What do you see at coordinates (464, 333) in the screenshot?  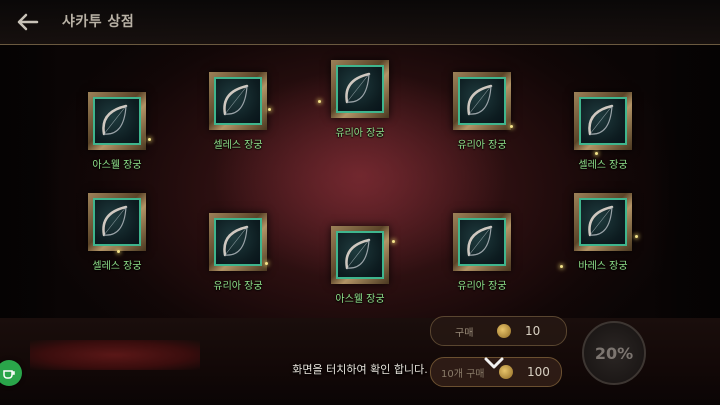 I see `buy-label: 구매` at bounding box center [464, 333].